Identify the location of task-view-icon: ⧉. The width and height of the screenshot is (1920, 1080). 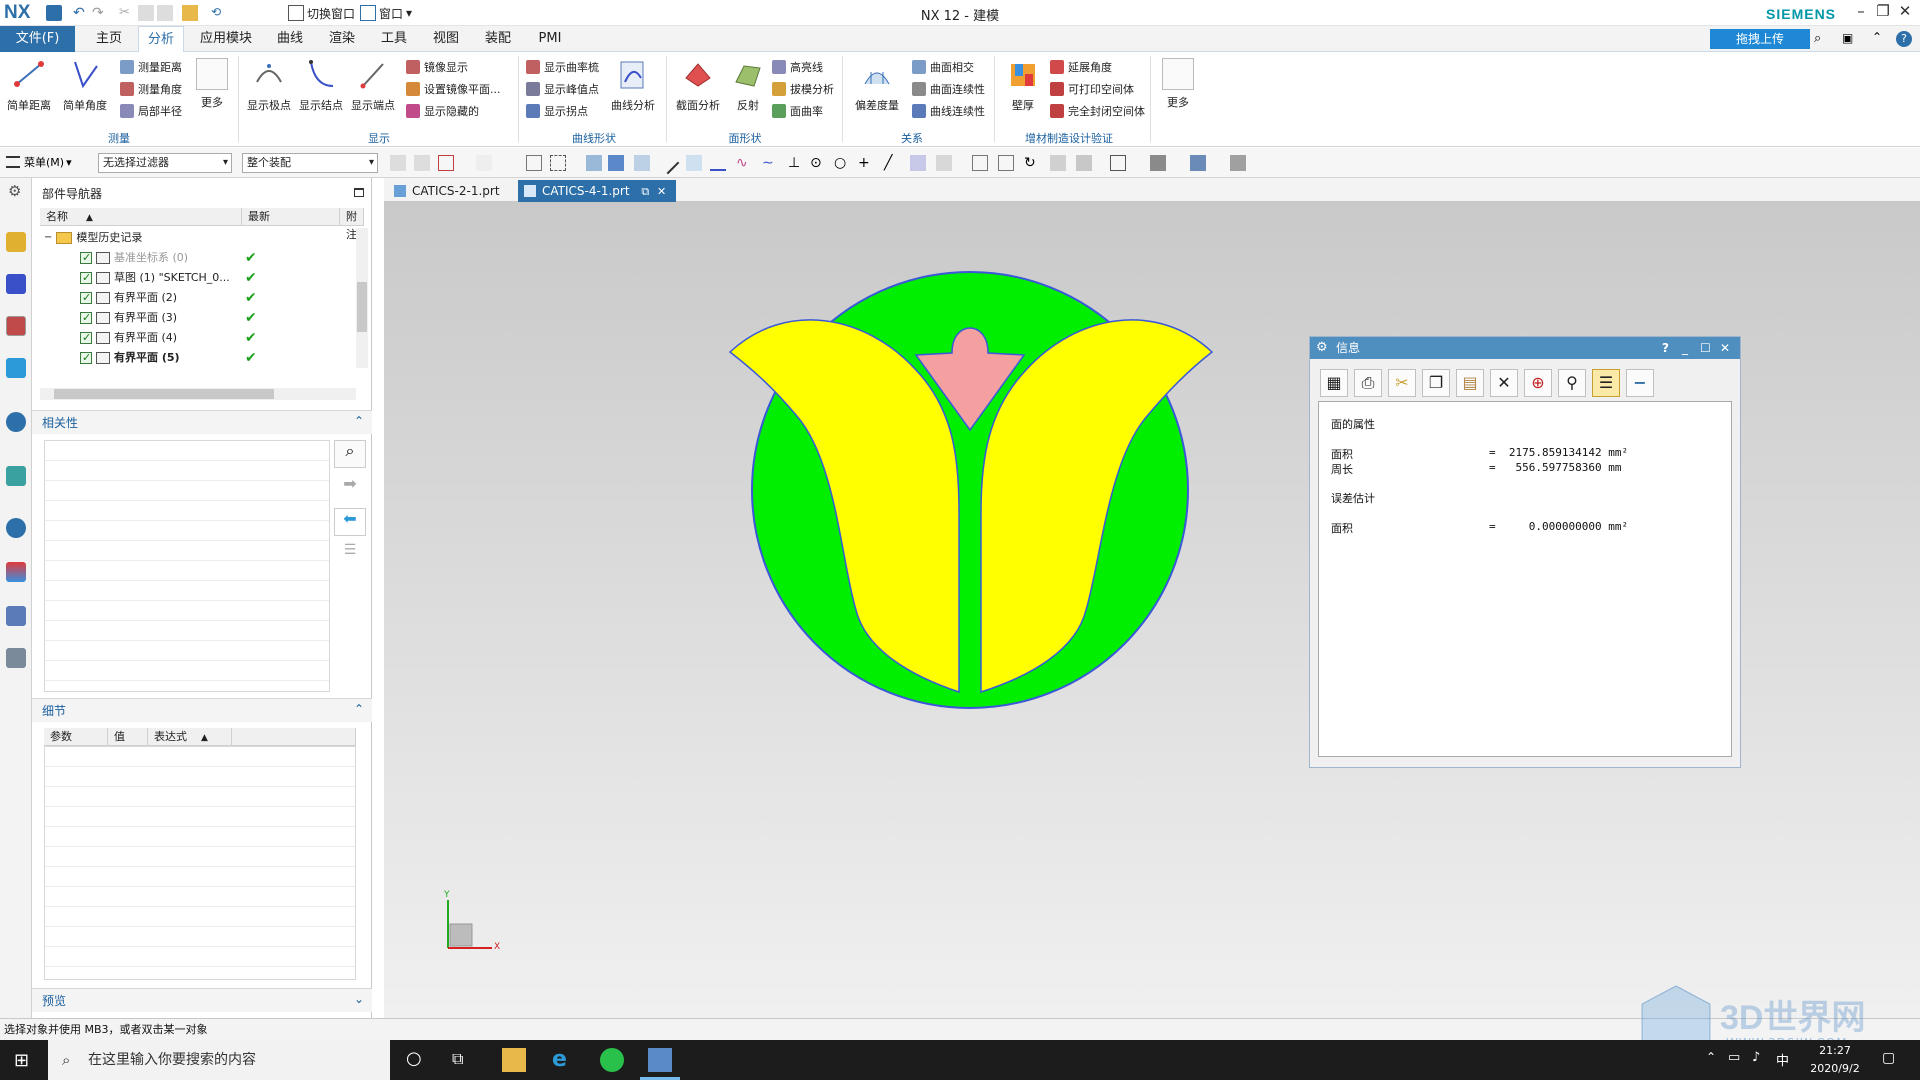
(457, 1059).